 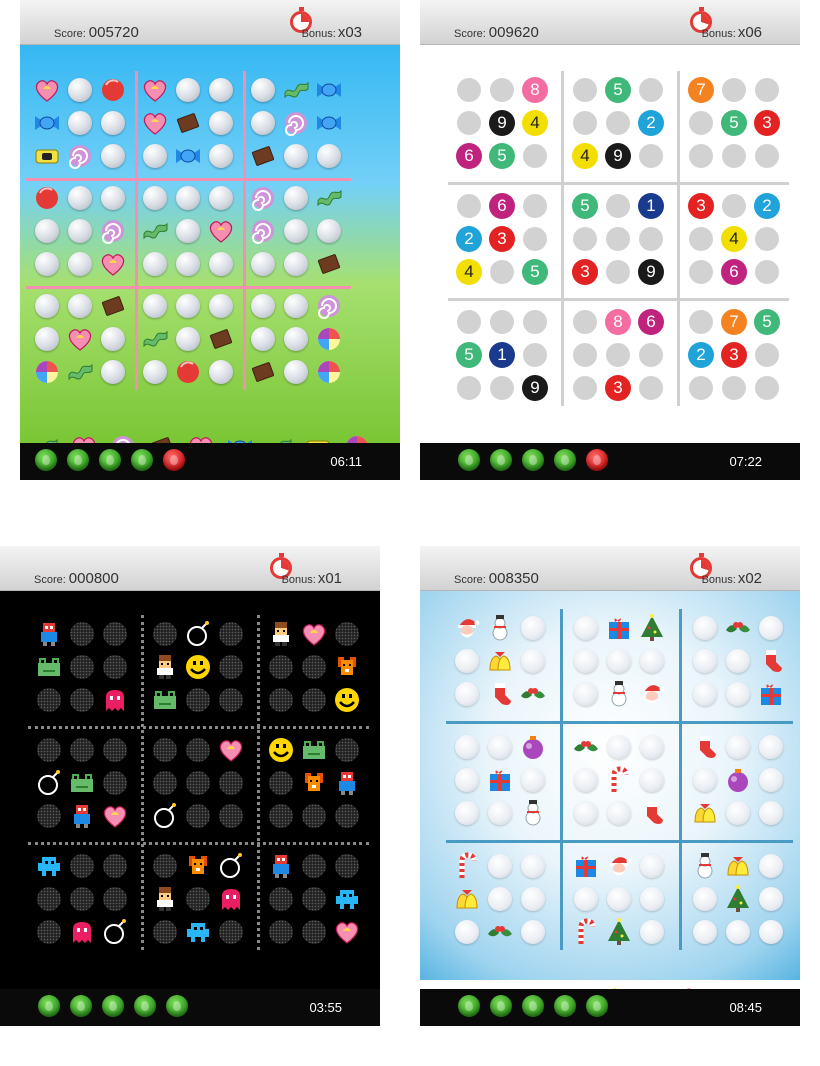 What do you see at coordinates (619, 932) in the screenshot?
I see `tree-icon` at bounding box center [619, 932].